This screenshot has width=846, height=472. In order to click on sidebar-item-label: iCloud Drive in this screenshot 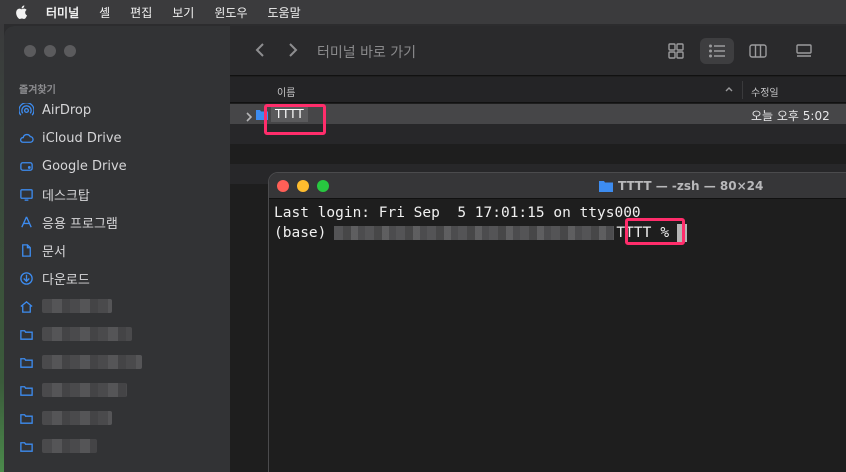, I will do `click(82, 138)`.